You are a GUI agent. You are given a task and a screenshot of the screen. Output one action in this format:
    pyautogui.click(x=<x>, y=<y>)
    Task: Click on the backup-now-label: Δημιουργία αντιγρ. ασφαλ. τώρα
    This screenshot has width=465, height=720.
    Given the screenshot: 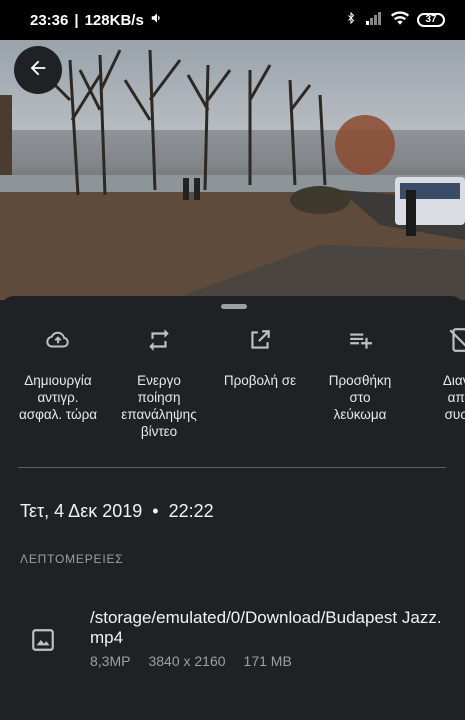 What is the action you would take?
    pyautogui.click(x=58, y=397)
    